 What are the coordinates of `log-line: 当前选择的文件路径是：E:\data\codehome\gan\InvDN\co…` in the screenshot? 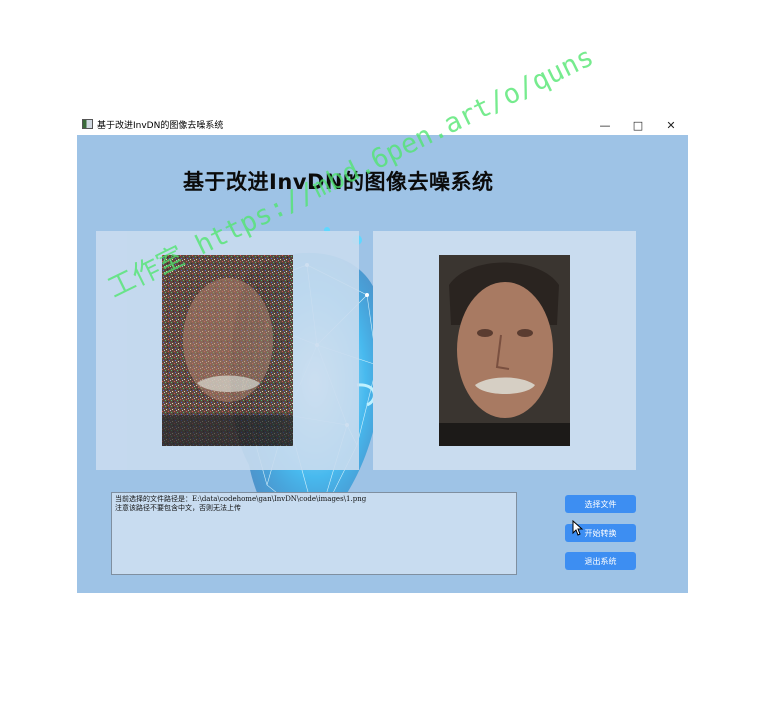 It's located at (241, 499).